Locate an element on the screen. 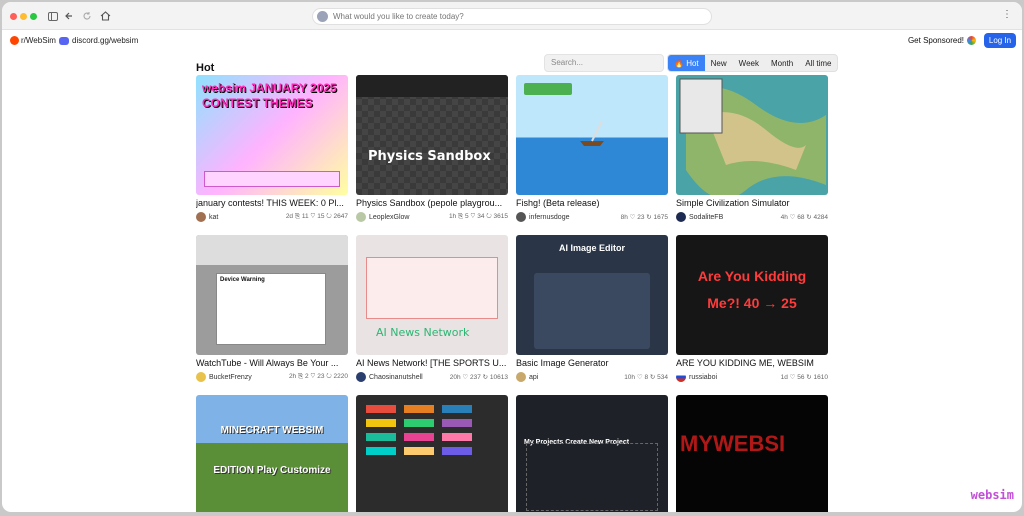  author-name: LeoplexGlow is located at coordinates (389, 217).